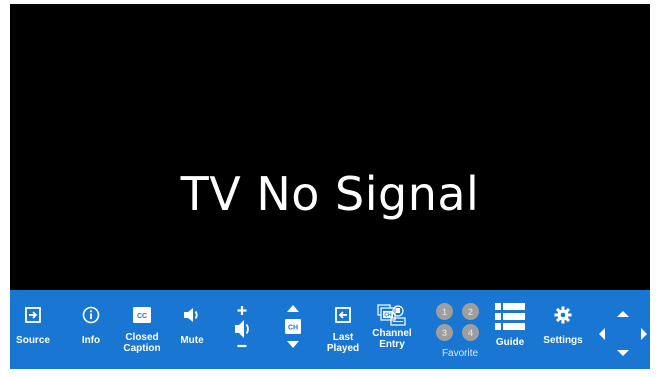  Describe the element at coordinates (444, 332) in the screenshot. I see `favorite-3-button: 3` at that location.